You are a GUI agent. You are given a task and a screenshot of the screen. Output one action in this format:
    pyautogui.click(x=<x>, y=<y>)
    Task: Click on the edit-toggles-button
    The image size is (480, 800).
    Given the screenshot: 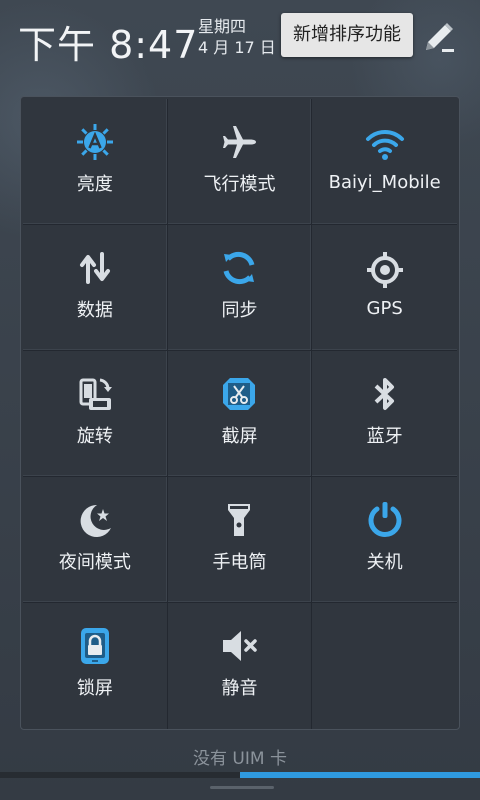 What is the action you would take?
    pyautogui.click(x=438, y=38)
    